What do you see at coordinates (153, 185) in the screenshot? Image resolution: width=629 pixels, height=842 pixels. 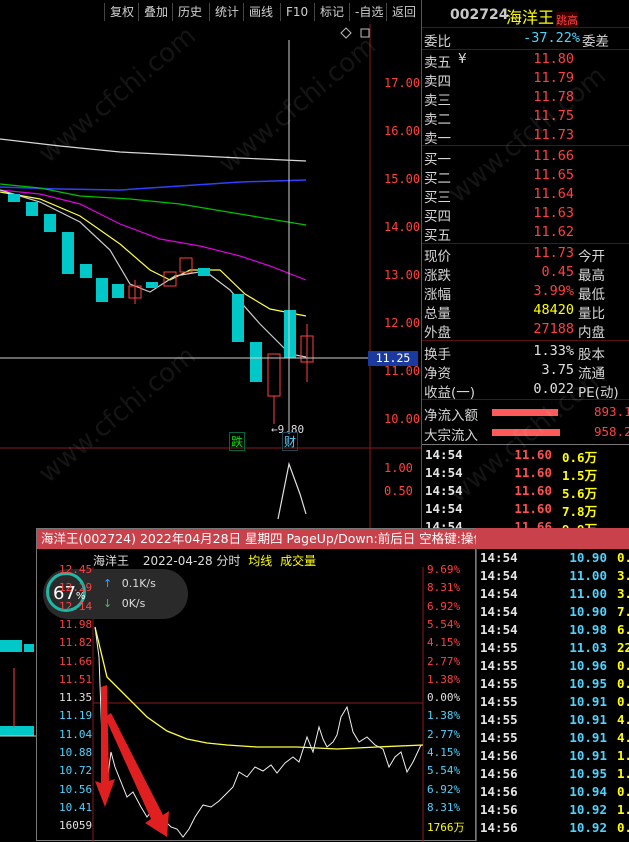 I see `ma-line-blue` at bounding box center [153, 185].